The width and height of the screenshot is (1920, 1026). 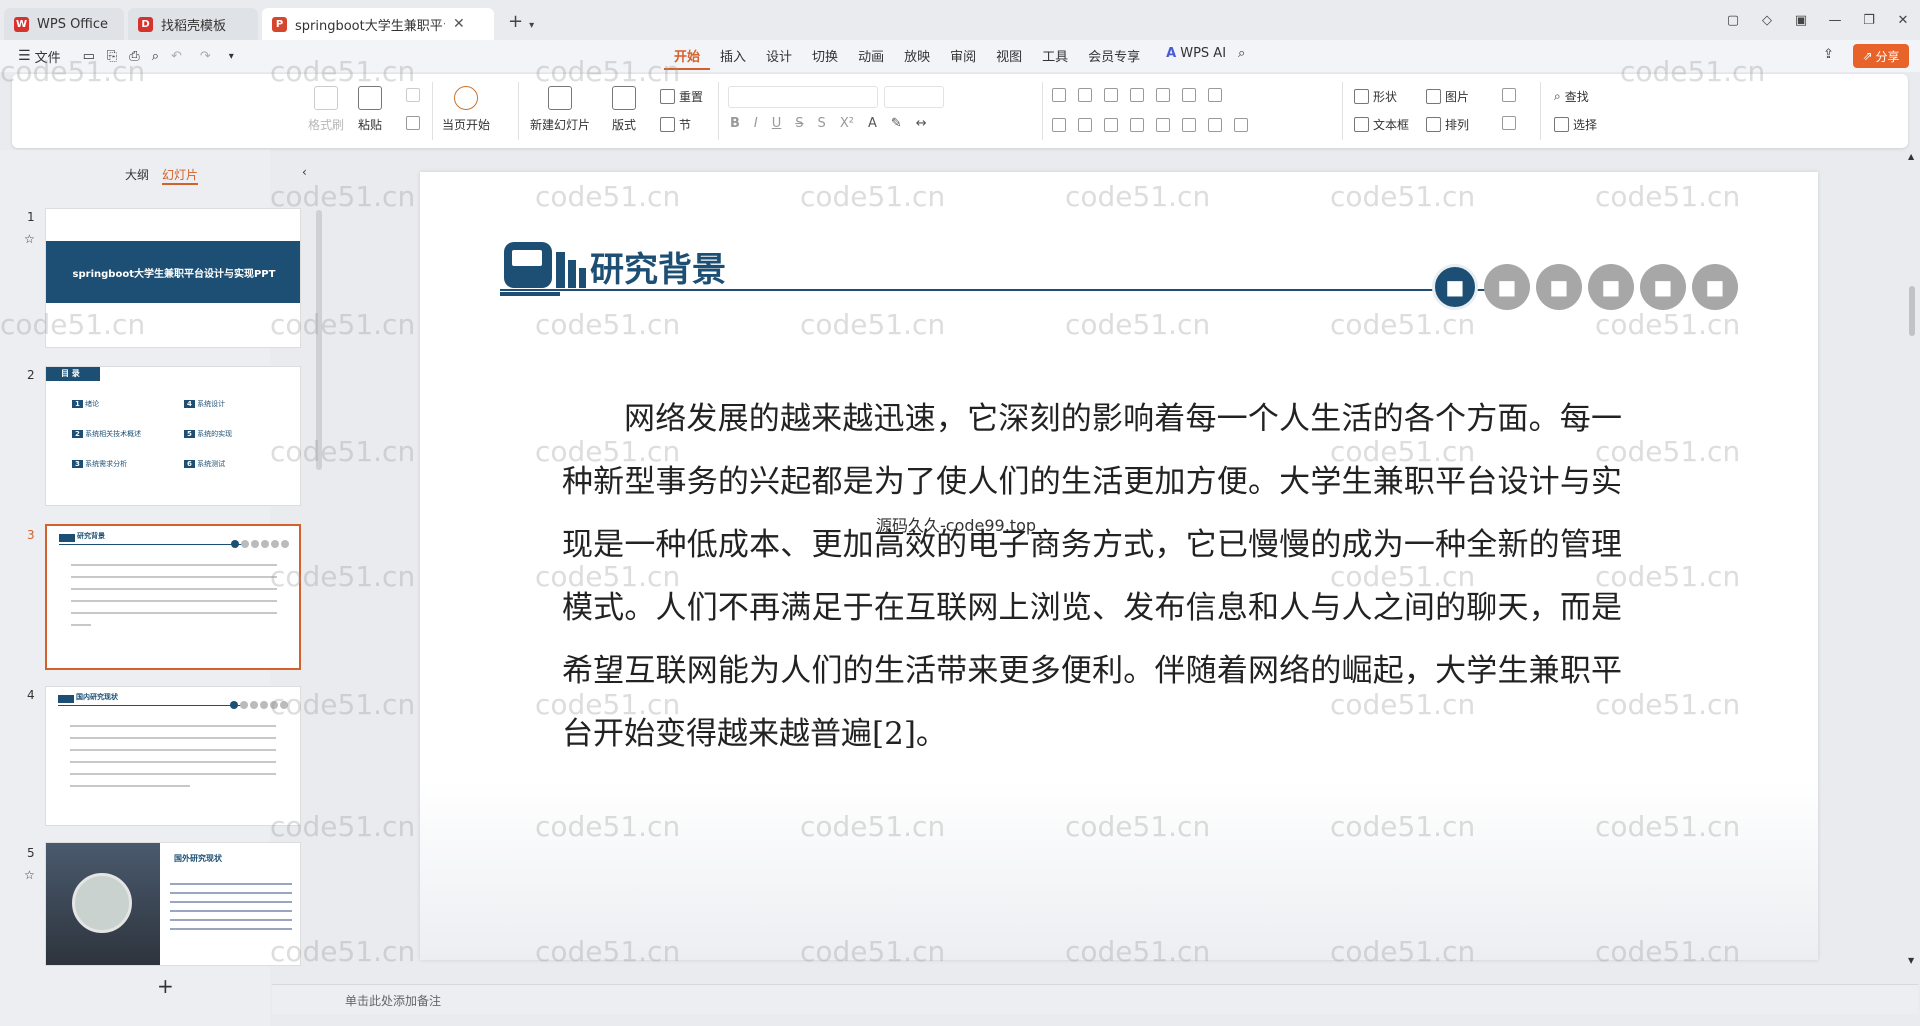 What do you see at coordinates (326, 109) in the screenshot?
I see `format-brush-button: 格式刷` at bounding box center [326, 109].